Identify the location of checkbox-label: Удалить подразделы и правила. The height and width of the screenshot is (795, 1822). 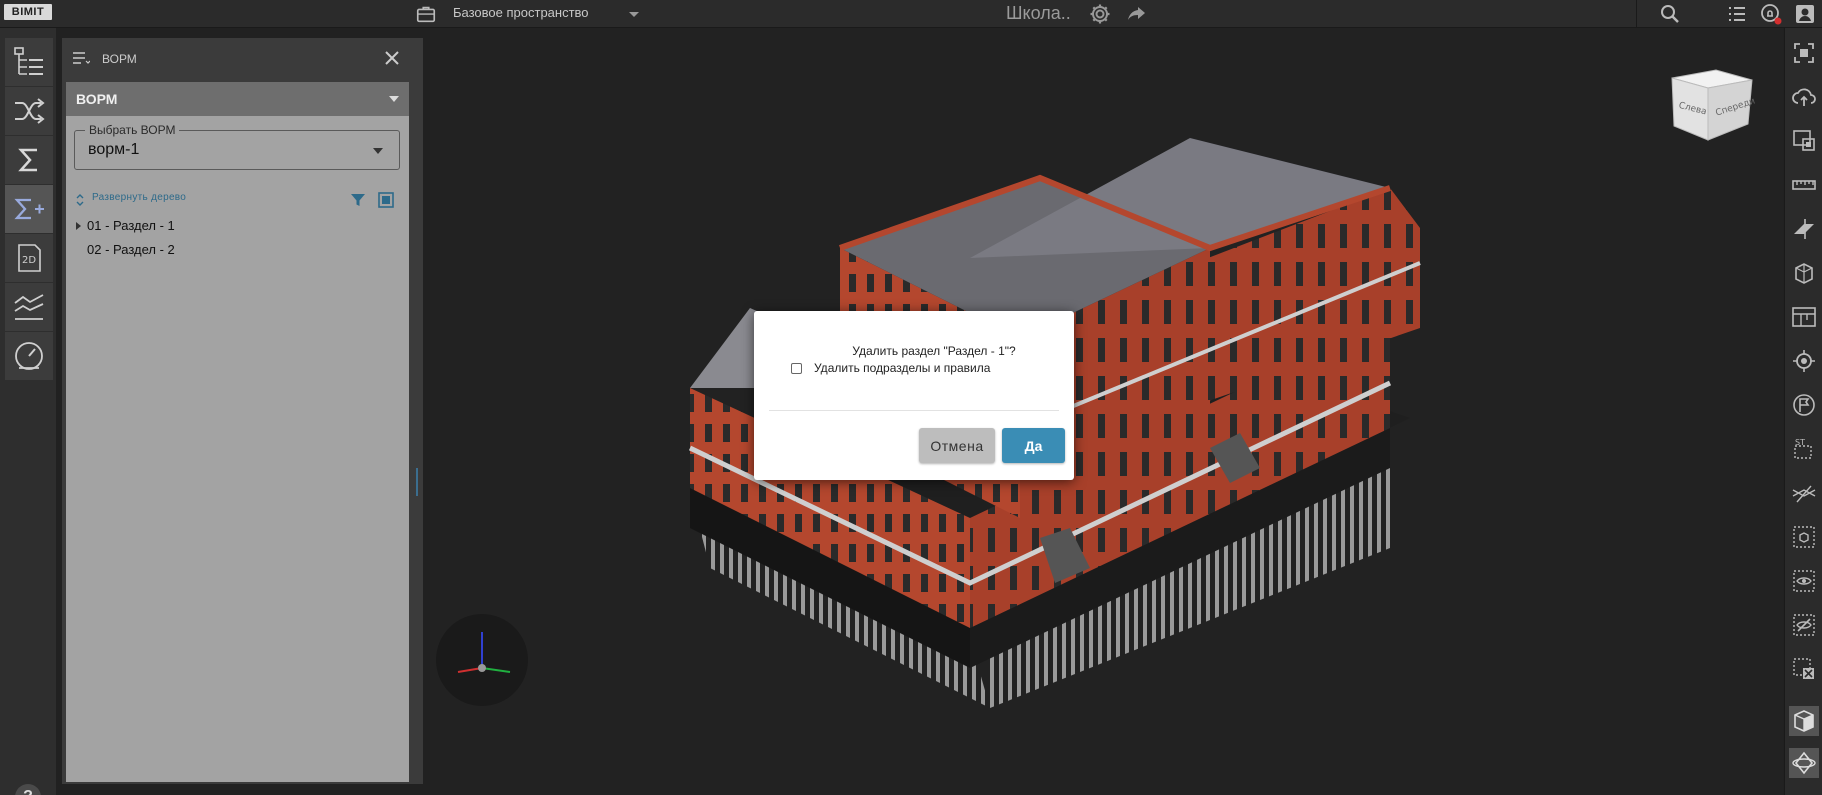
(902, 368).